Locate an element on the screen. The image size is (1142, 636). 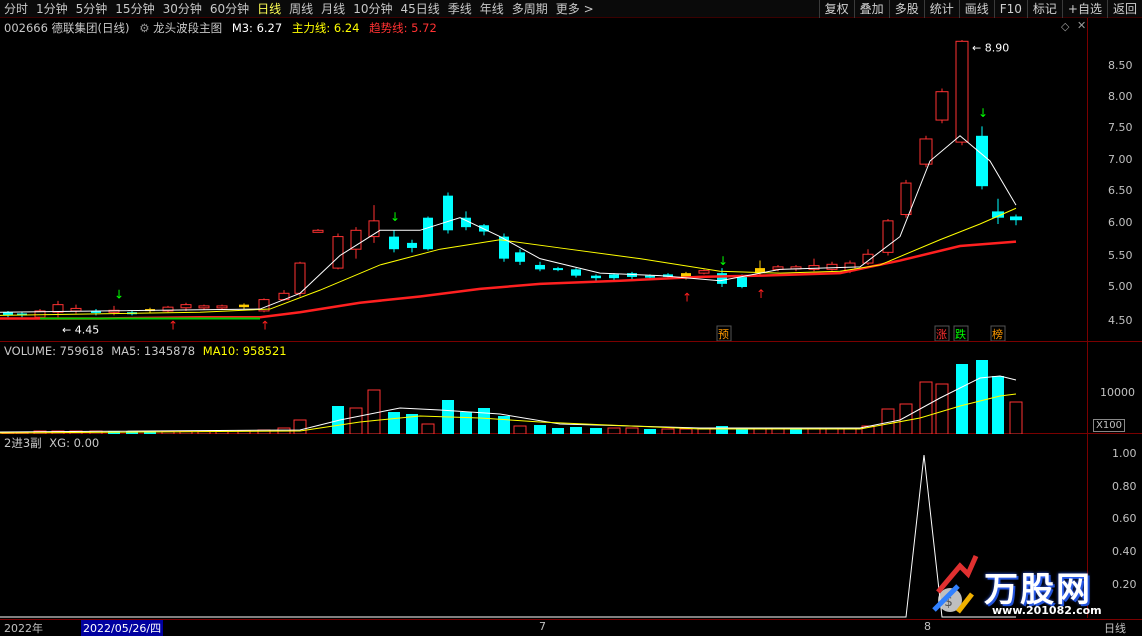
ma10-value: MA10: 958521 is located at coordinates (244, 351).